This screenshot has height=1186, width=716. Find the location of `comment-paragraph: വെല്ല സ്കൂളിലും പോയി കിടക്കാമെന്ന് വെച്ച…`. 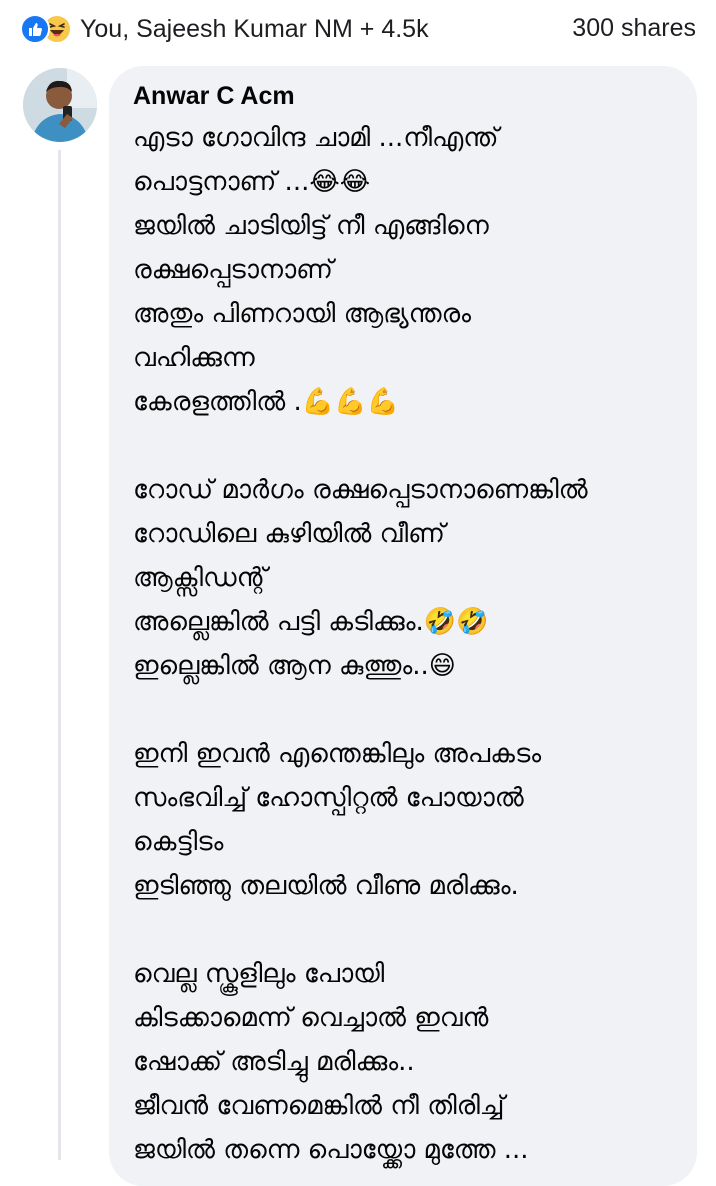

comment-paragraph: വെല്ല സ്കൂളിലും പോയി കിടക്കാമെന്ന് വെച്ച… is located at coordinates (405, 1062).